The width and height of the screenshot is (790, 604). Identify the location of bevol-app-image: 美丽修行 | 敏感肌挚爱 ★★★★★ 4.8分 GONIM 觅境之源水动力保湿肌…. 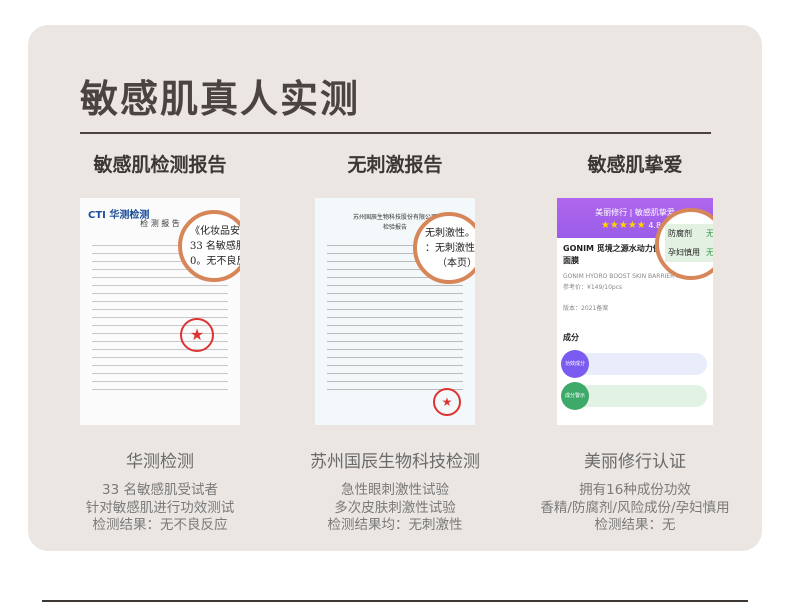
(635, 311).